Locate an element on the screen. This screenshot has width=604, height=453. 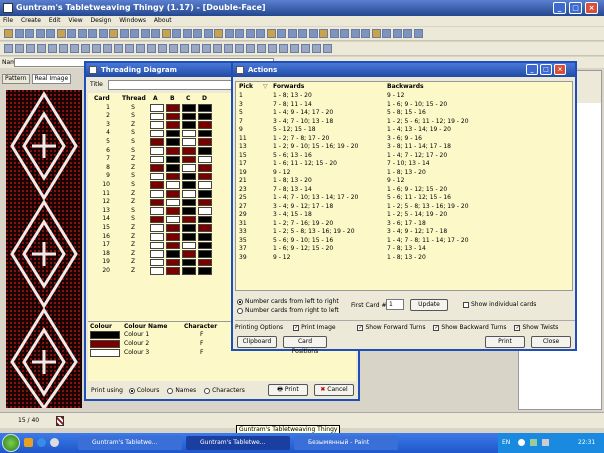
update-button: Update is located at coordinates (429, 305).